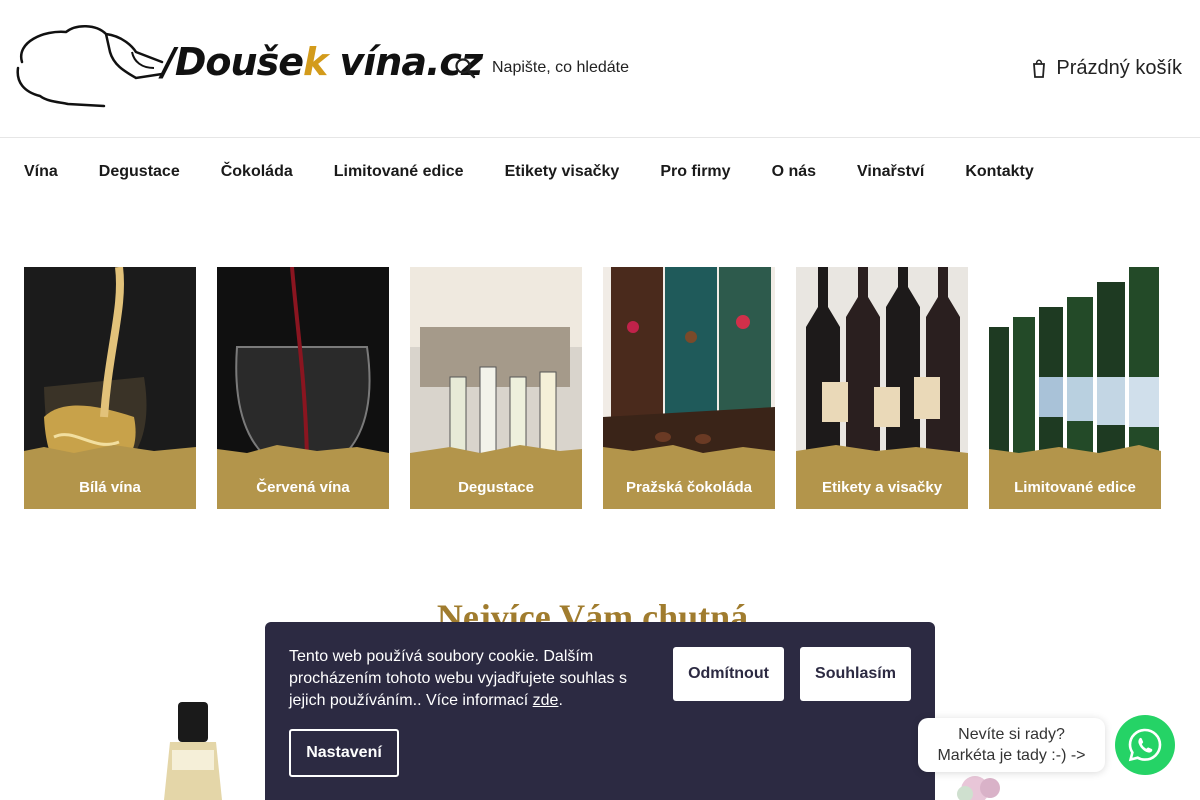 The width and height of the screenshot is (1200, 800). I want to click on tile-label: Bílá vína, so click(110, 487).